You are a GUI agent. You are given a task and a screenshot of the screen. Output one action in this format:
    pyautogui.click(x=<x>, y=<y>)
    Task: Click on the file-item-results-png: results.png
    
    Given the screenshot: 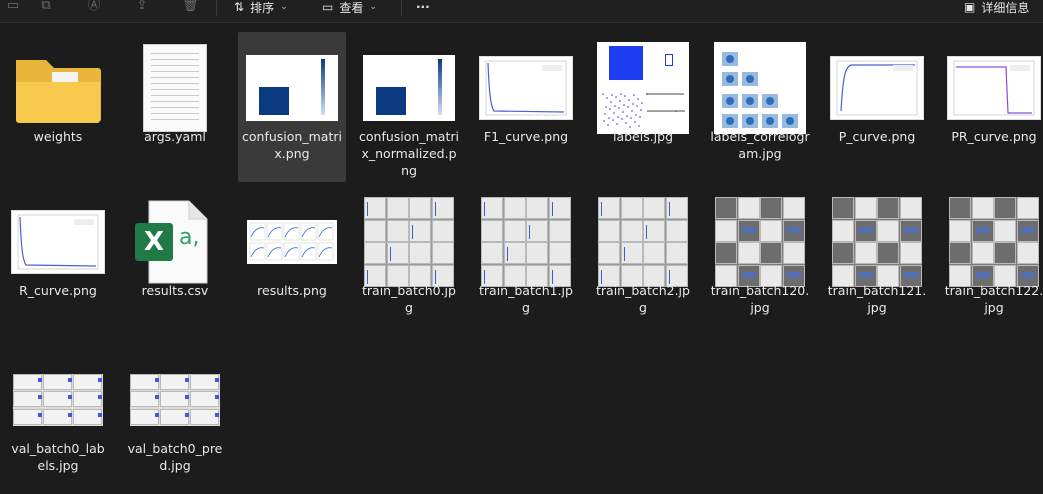 What is the action you would take?
    pyautogui.click(x=292, y=261)
    